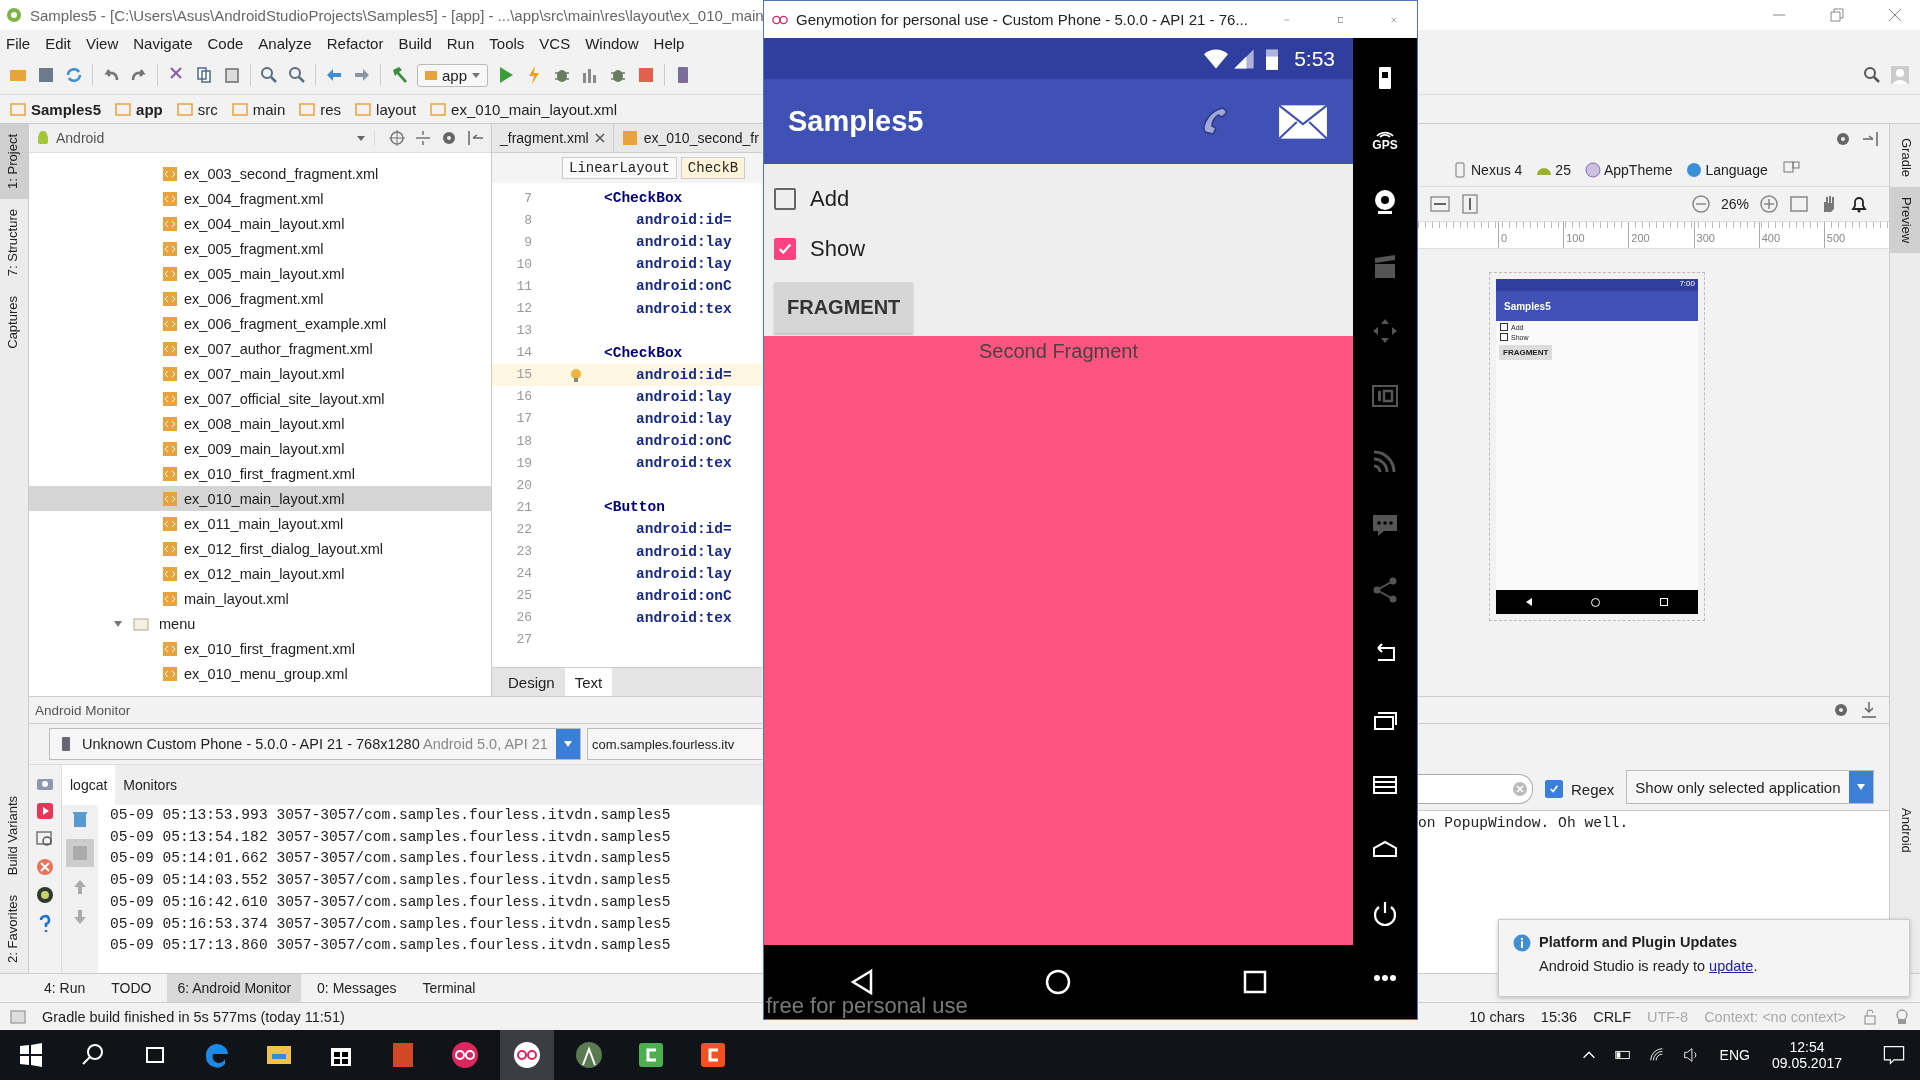 The image size is (1920, 1080). I want to click on panel-toggle-icon, so click(18, 1016).